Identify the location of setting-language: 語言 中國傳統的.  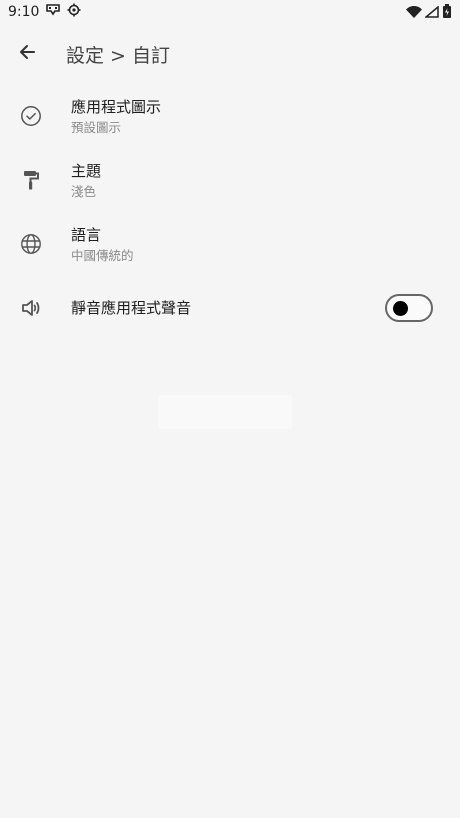
(230, 244).